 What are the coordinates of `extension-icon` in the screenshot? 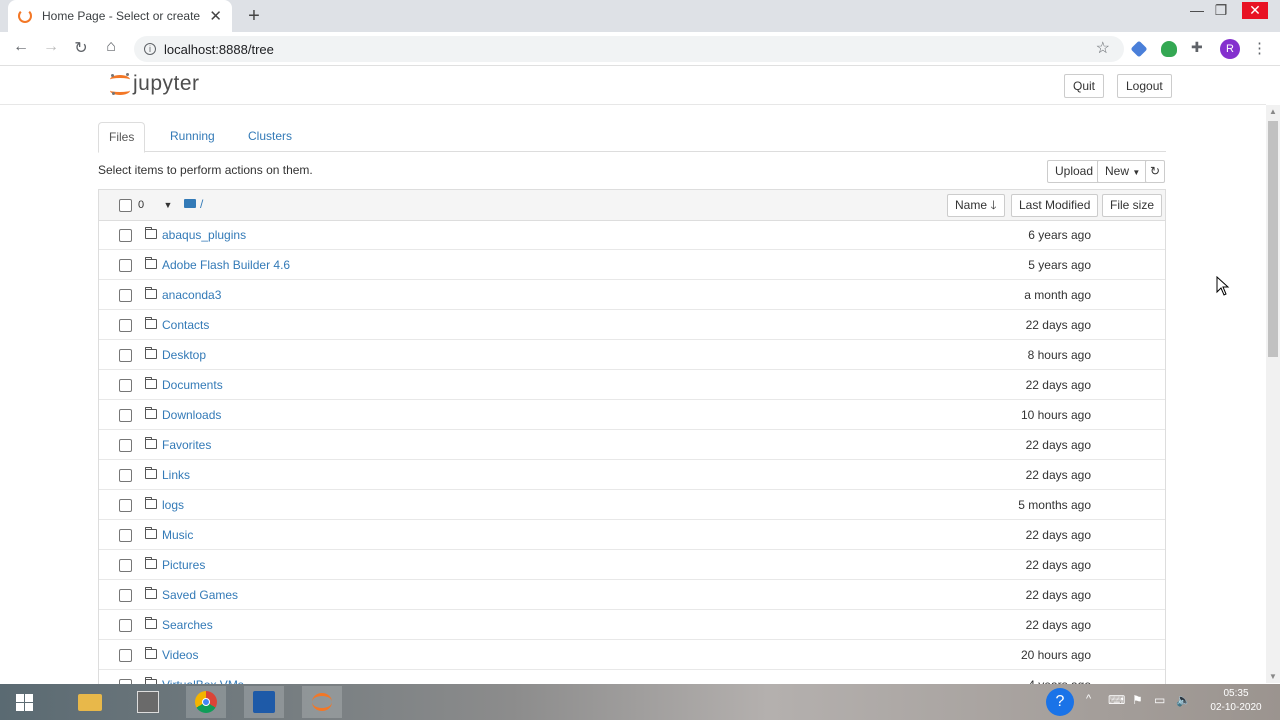 It's located at (1139, 49).